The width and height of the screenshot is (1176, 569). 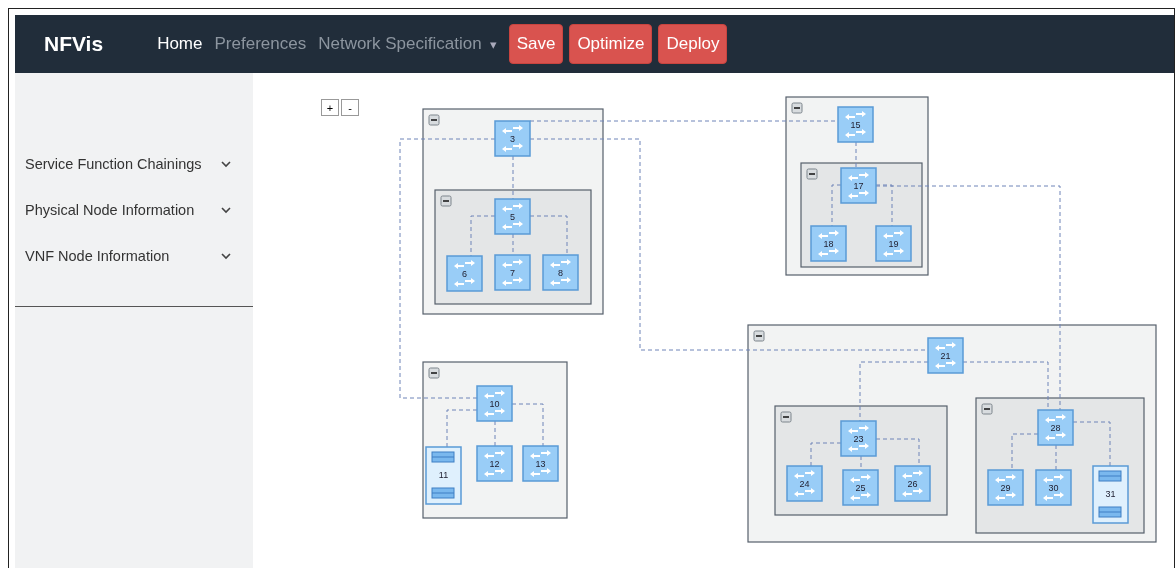 I want to click on switch-node: 23, so click(x=858, y=438).